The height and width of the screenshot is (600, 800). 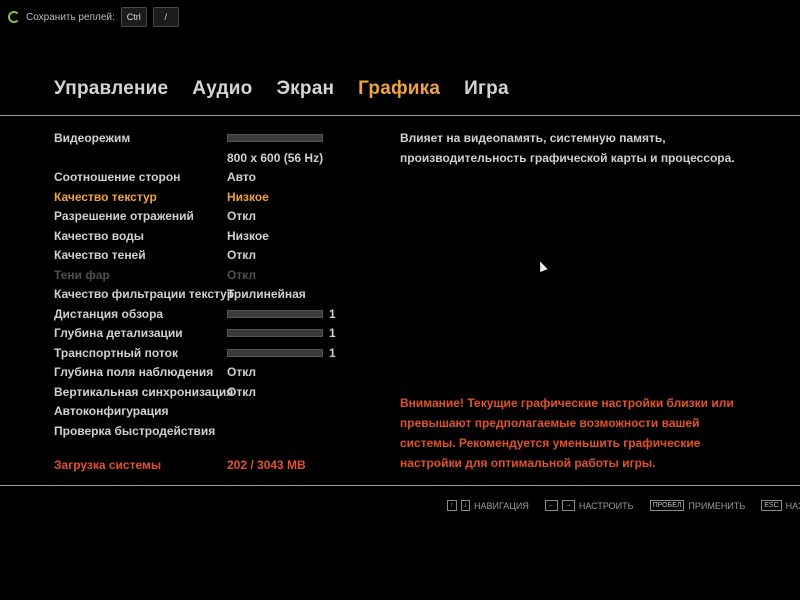 I want to click on esc-key-icon: ESC, so click(x=771, y=505).